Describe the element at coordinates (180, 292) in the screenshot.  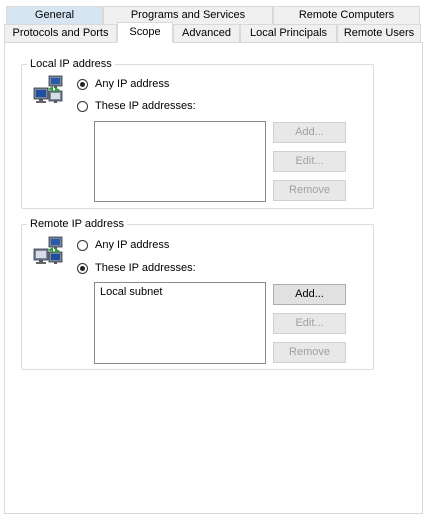
I see `remote-ip-list-item: Local subnet` at that location.